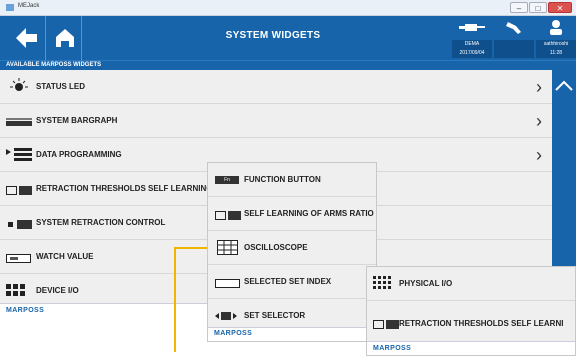  I want to click on widget-function-button: Fn FUNCTION BUTTON, so click(292, 180).